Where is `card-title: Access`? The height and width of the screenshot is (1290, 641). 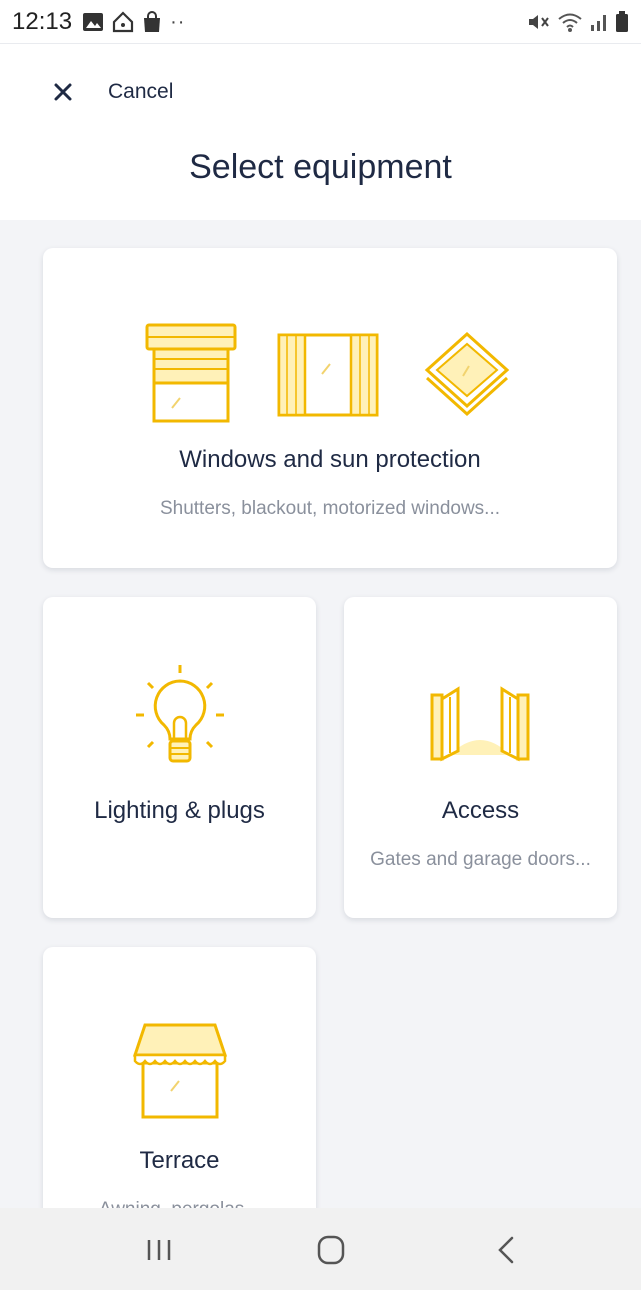
card-title: Access is located at coordinates (480, 810).